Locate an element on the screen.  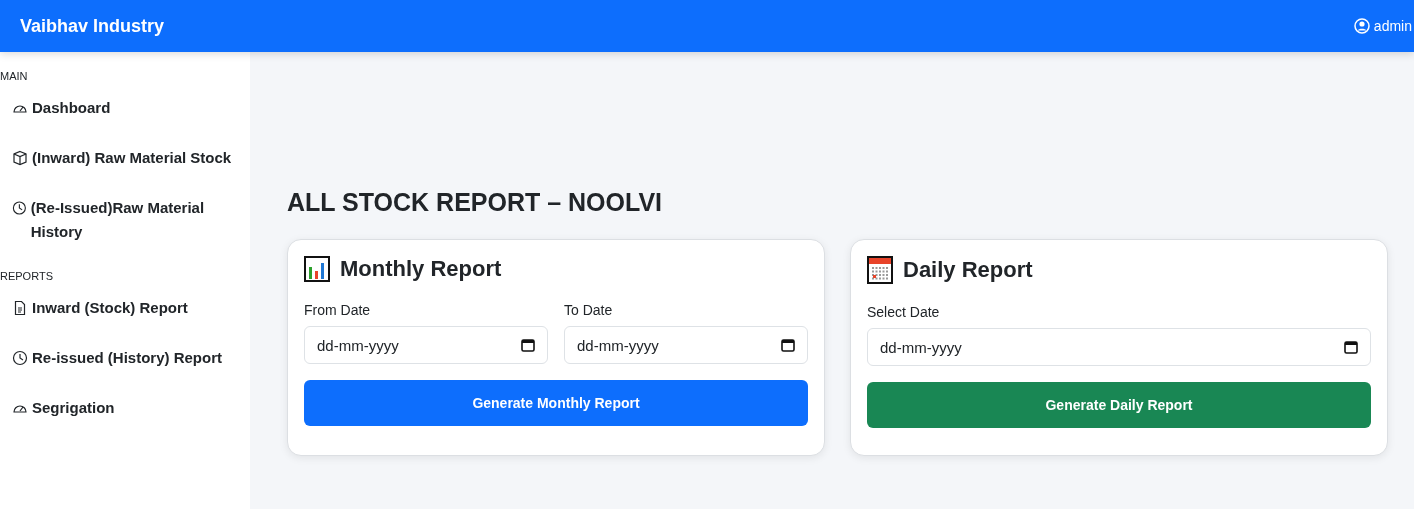
generate-button: Generate Monthly Report is located at coordinates (556, 403).